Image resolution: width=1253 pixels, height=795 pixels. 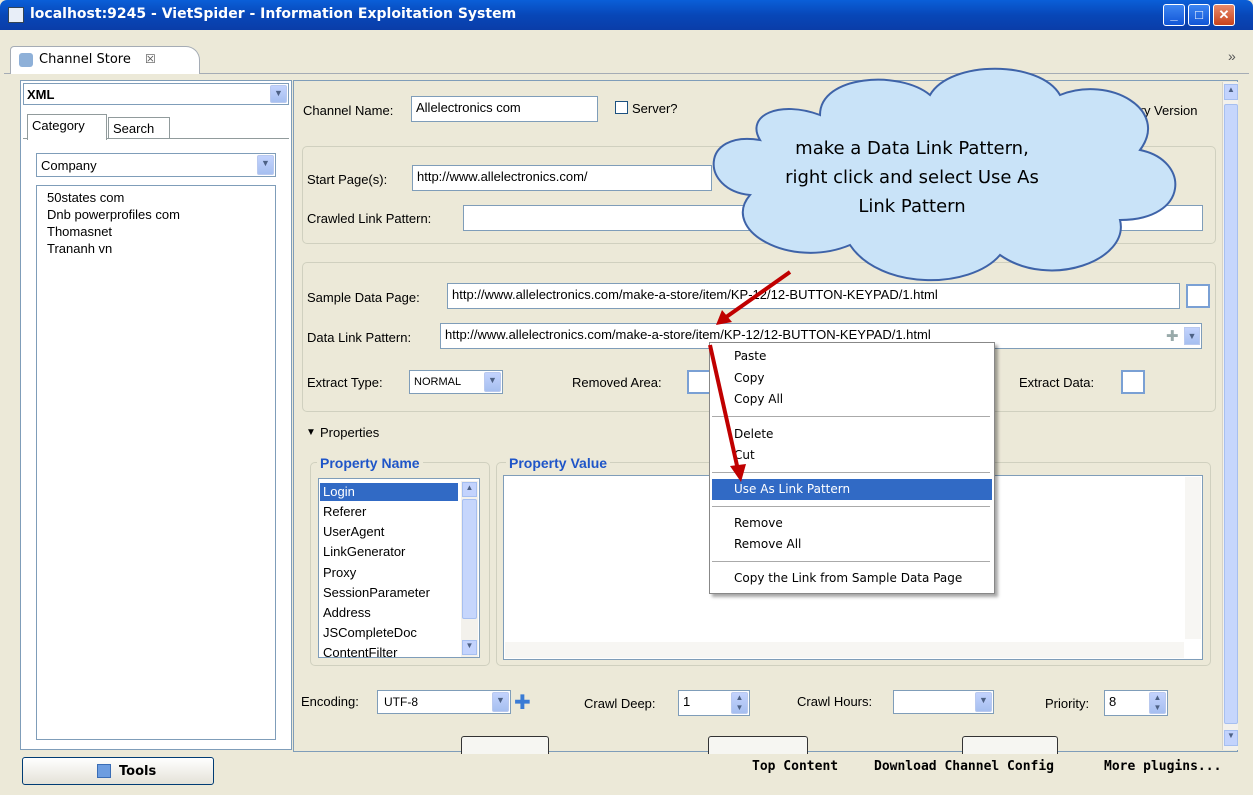 What do you see at coordinates (756, 296) in the screenshot?
I see `arrow-to-data-link-field` at bounding box center [756, 296].